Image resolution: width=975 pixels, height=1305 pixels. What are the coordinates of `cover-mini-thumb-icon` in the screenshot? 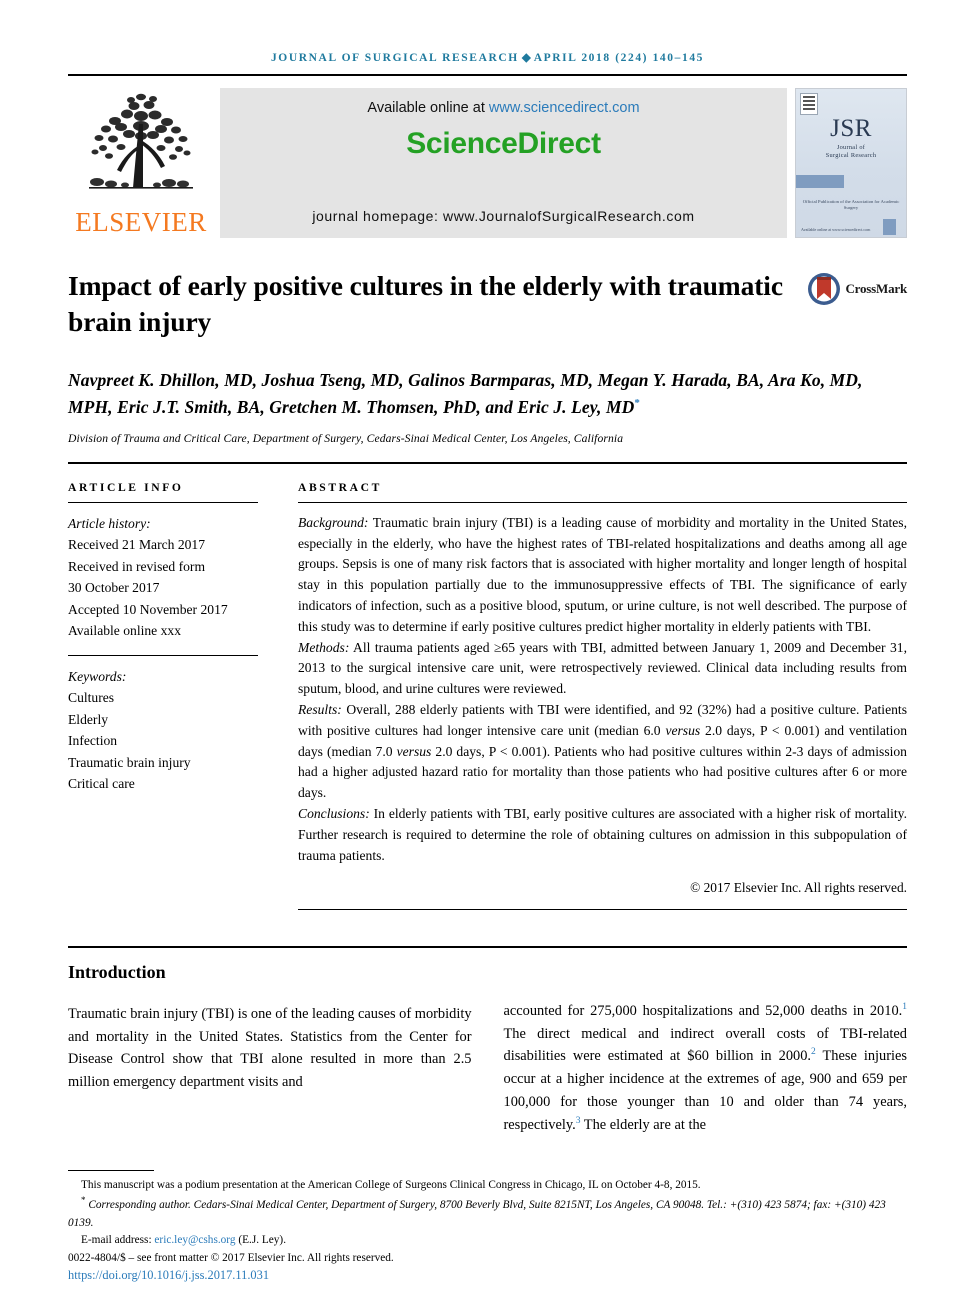 It's located at (809, 104).